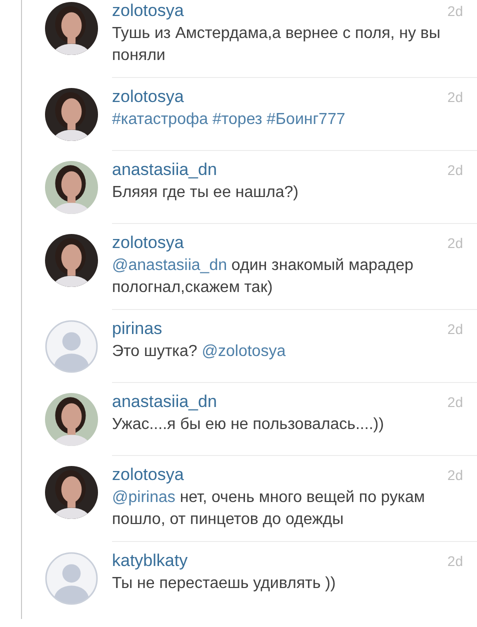  What do you see at coordinates (229, 120) in the screenshot?
I see `comment-text: #катастрофа #торез #Боинг777` at bounding box center [229, 120].